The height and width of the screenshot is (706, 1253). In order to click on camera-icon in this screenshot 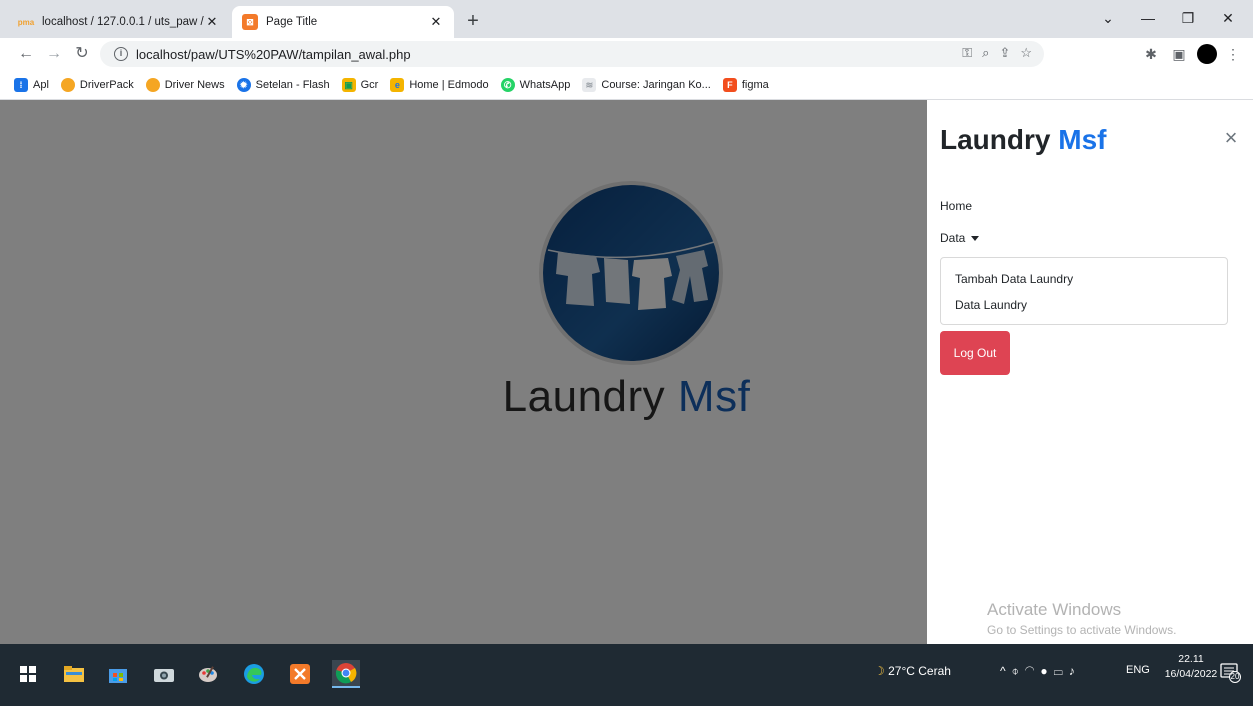, I will do `click(164, 674)`.